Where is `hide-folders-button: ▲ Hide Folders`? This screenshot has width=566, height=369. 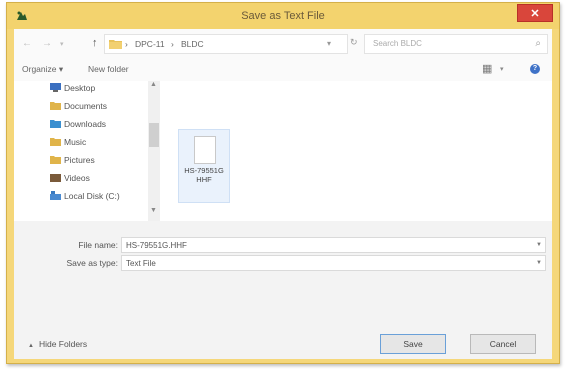 hide-folders-button: ▲ Hide Folders is located at coordinates (57, 344).